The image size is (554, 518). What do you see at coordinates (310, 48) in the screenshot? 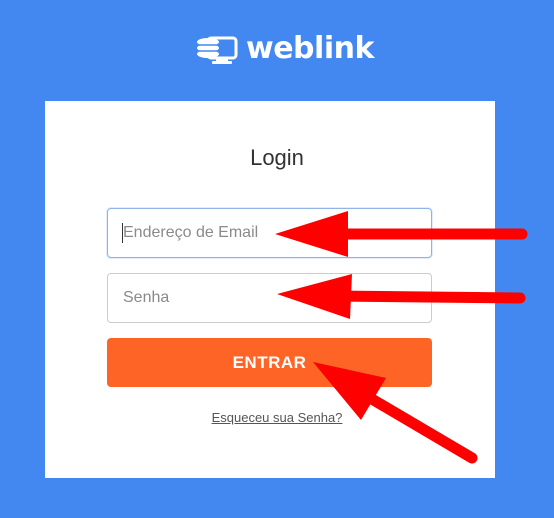
I see `brand-name: weblink` at bounding box center [310, 48].